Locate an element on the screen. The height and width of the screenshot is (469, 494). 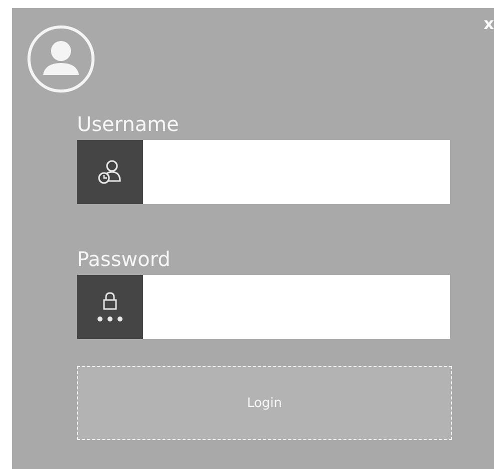
username-field is located at coordinates (296, 172).